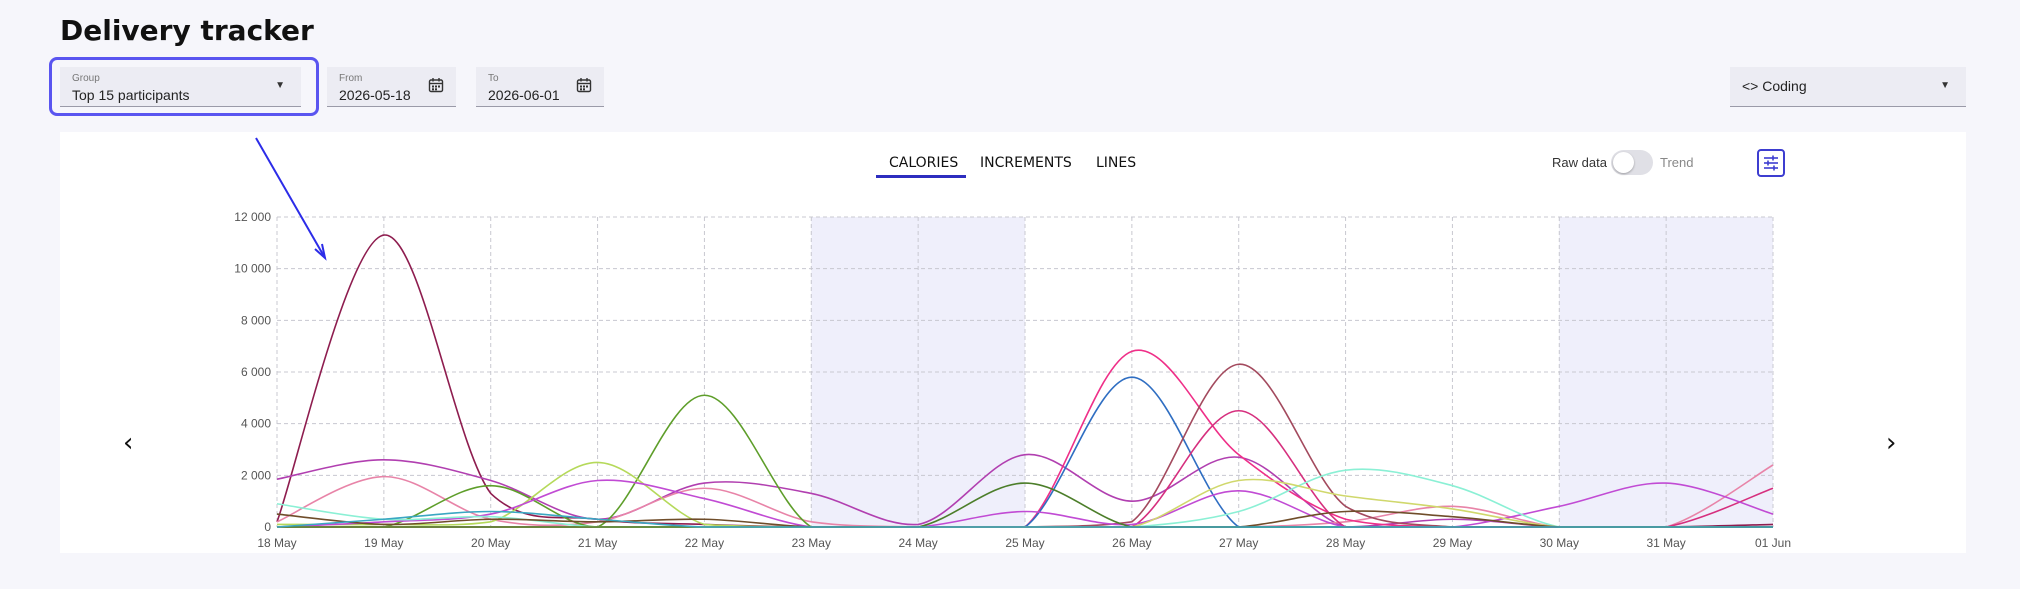 Image resolution: width=2020 pixels, height=589 pixels. I want to click on x-tick-label: 25 May, so click(1024, 543).